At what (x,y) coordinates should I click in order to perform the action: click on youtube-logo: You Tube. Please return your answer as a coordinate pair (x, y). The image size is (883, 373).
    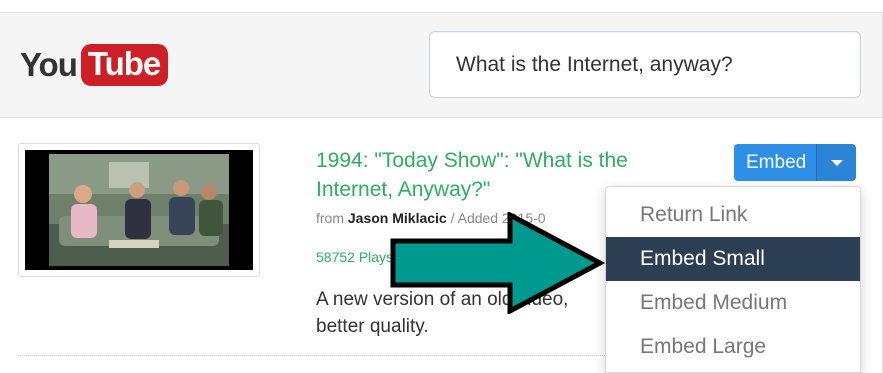
    Looking at the image, I should click on (94, 65).